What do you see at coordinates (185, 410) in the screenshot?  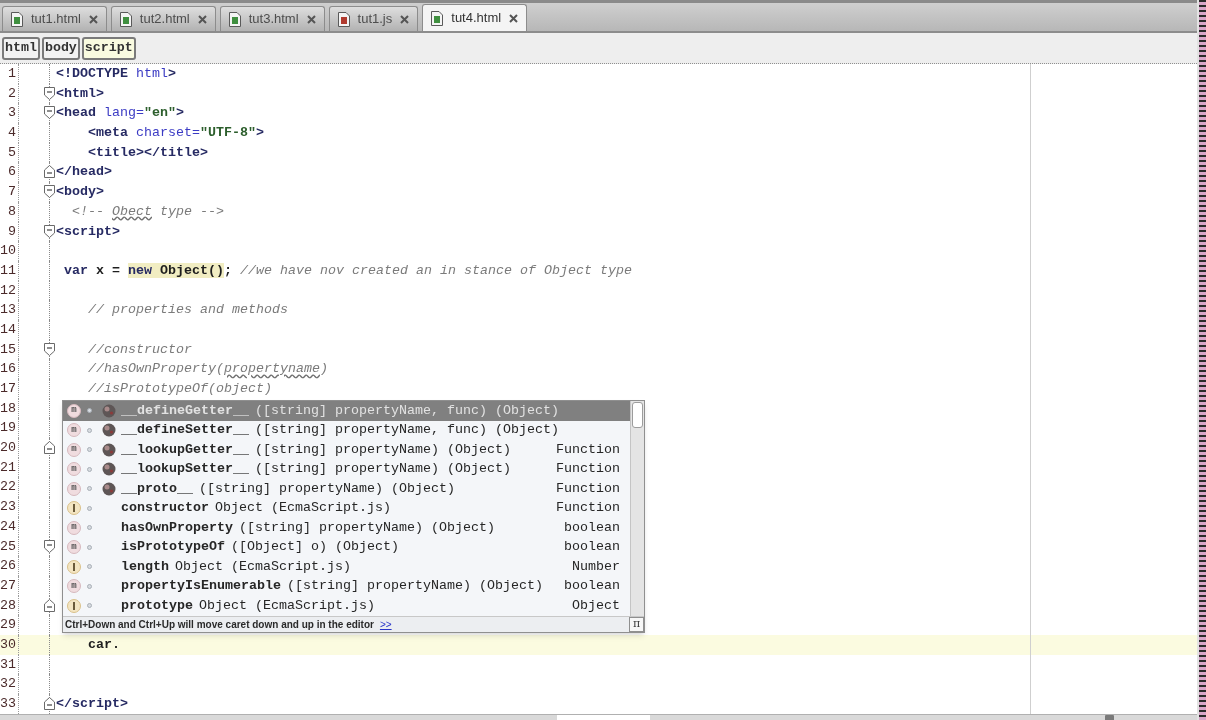 I see `member-name: __defineGetter__` at bounding box center [185, 410].